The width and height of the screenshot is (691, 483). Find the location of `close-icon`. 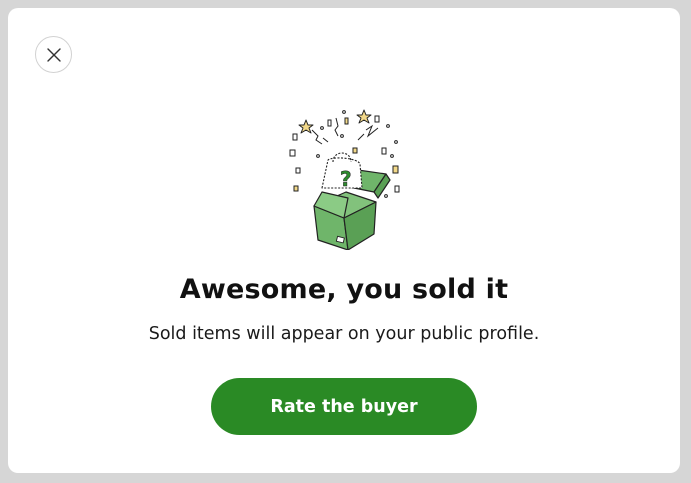

close-icon is located at coordinates (53, 54).